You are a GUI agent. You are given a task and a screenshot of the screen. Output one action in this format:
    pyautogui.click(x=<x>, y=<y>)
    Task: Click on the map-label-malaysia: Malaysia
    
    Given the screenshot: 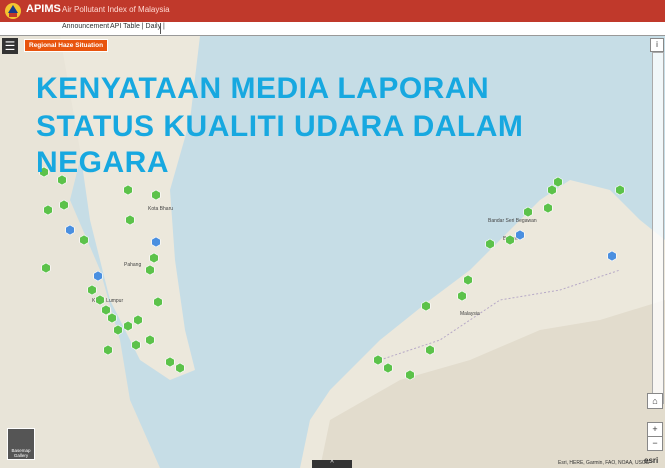 What is the action you would take?
    pyautogui.click(x=470, y=314)
    